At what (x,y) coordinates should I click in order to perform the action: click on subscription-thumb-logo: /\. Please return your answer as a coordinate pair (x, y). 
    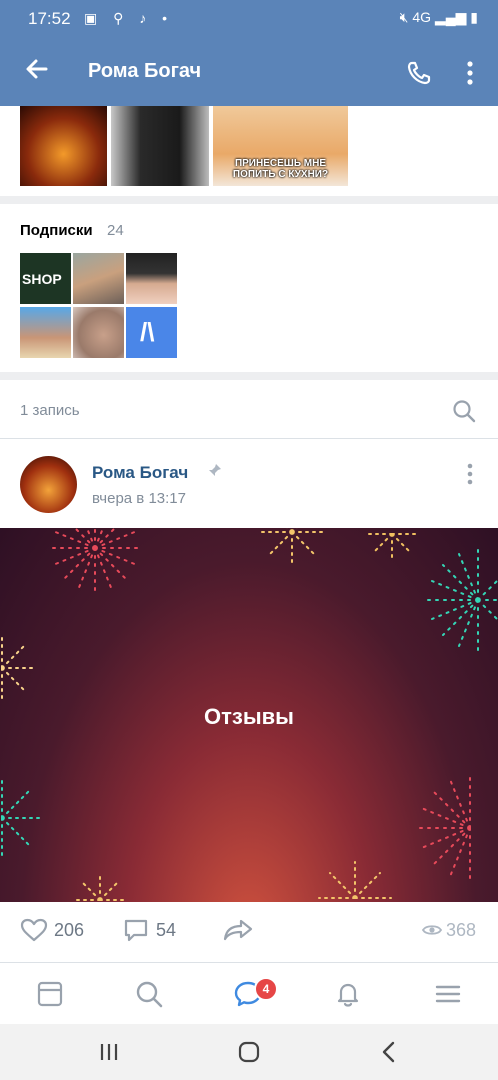
    Looking at the image, I should click on (151, 332).